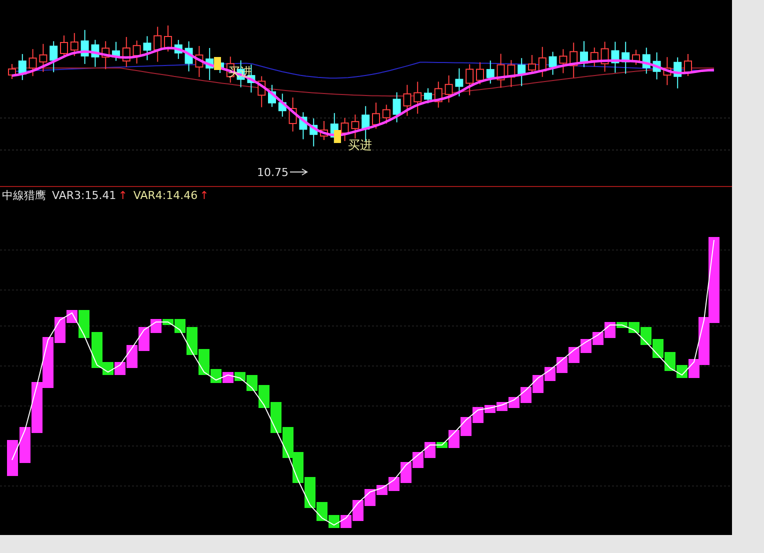  I want to click on indicator-reading: VAR4:14.46, so click(165, 195).